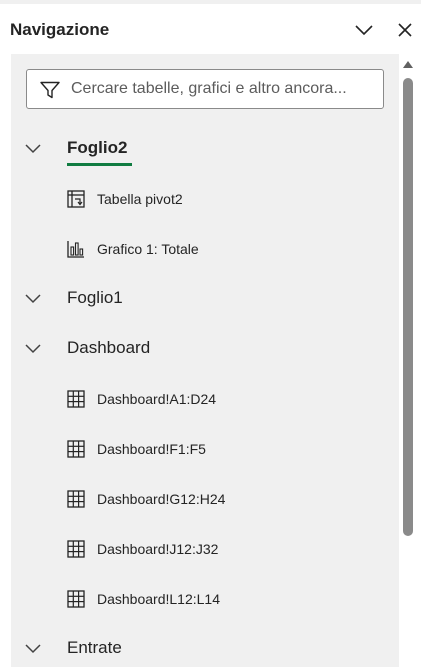 This screenshot has height=667, width=421. What do you see at coordinates (157, 399) in the screenshot?
I see `tree-item-label: Dashboard!A1:D24` at bounding box center [157, 399].